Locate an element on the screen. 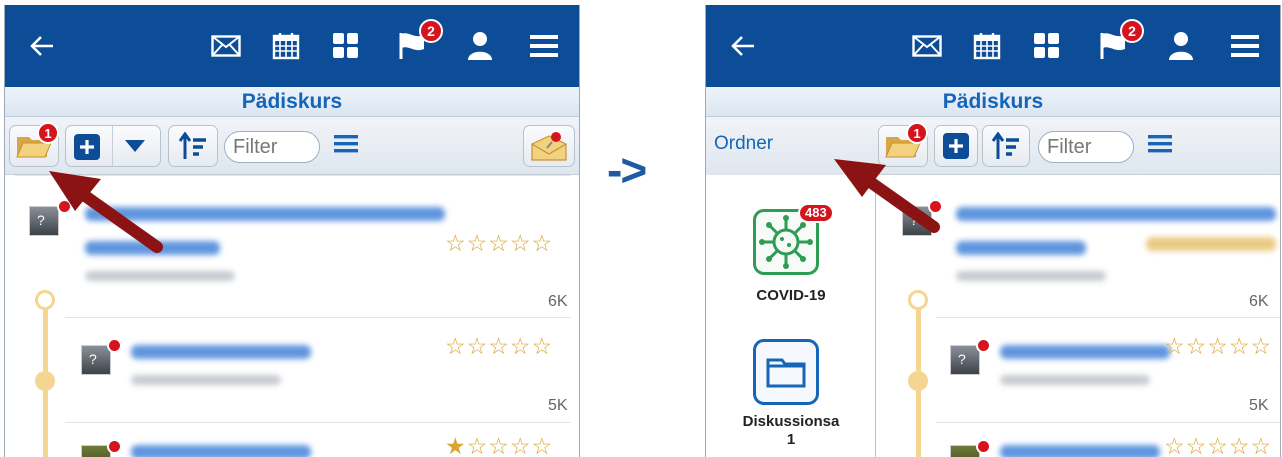  envelope-pin-icon is located at coordinates (549, 146).